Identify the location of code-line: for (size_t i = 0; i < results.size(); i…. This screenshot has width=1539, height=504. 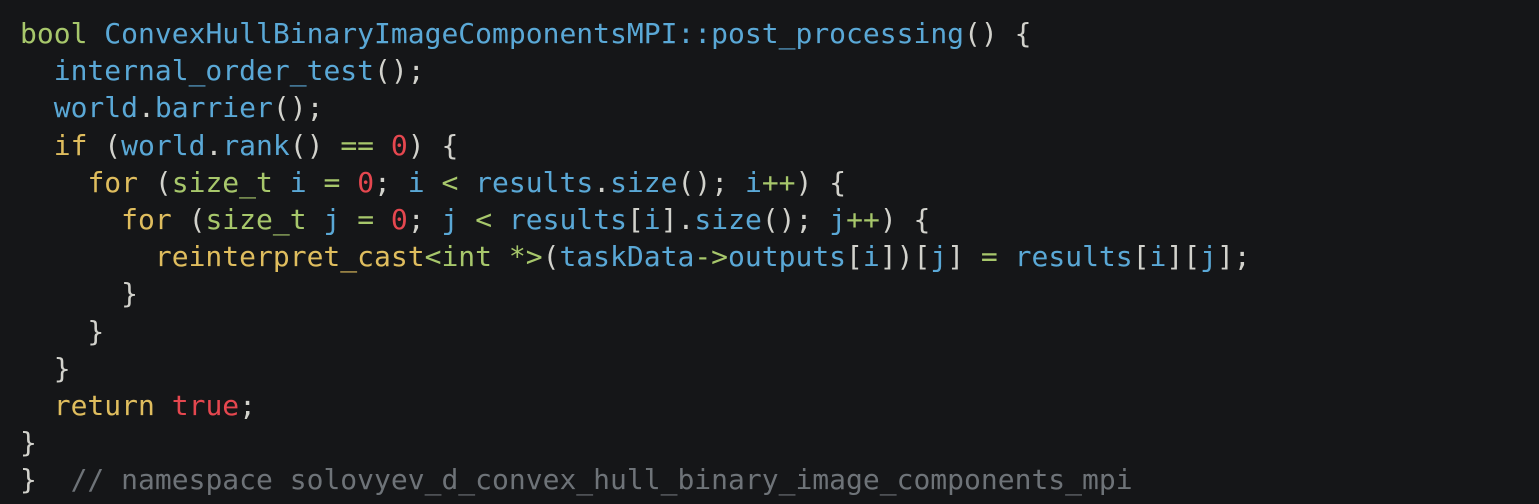
(779, 182).